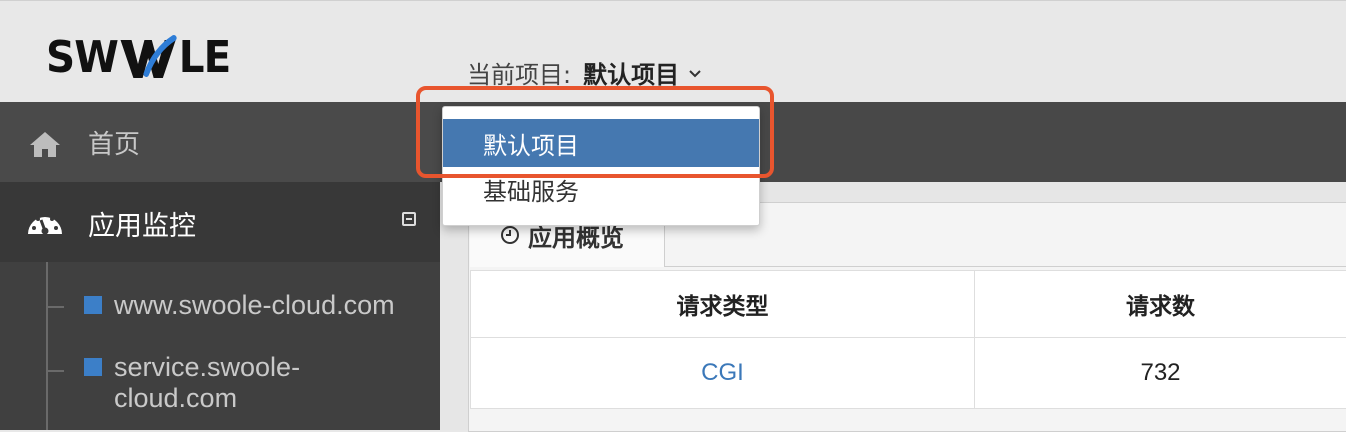 This screenshot has width=1346, height=432. Describe the element at coordinates (205, 58) in the screenshot. I see `logo-text-right: LE` at that location.